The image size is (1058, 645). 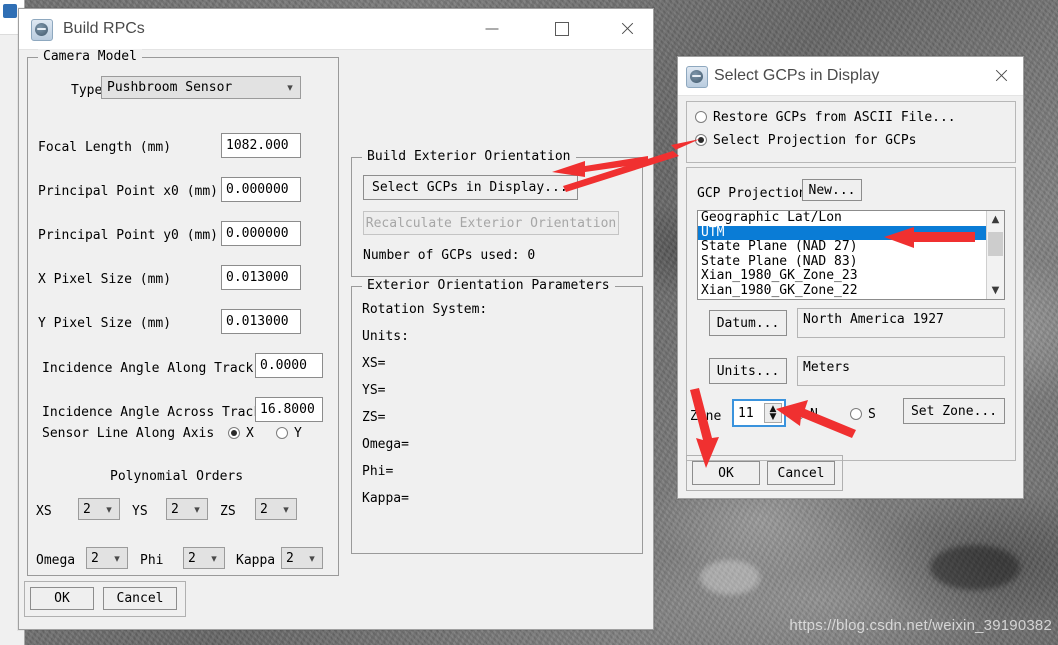 What do you see at coordinates (469, 156) in the screenshot?
I see `build-exterior-group-label: Build Exterior Orientation` at bounding box center [469, 156].